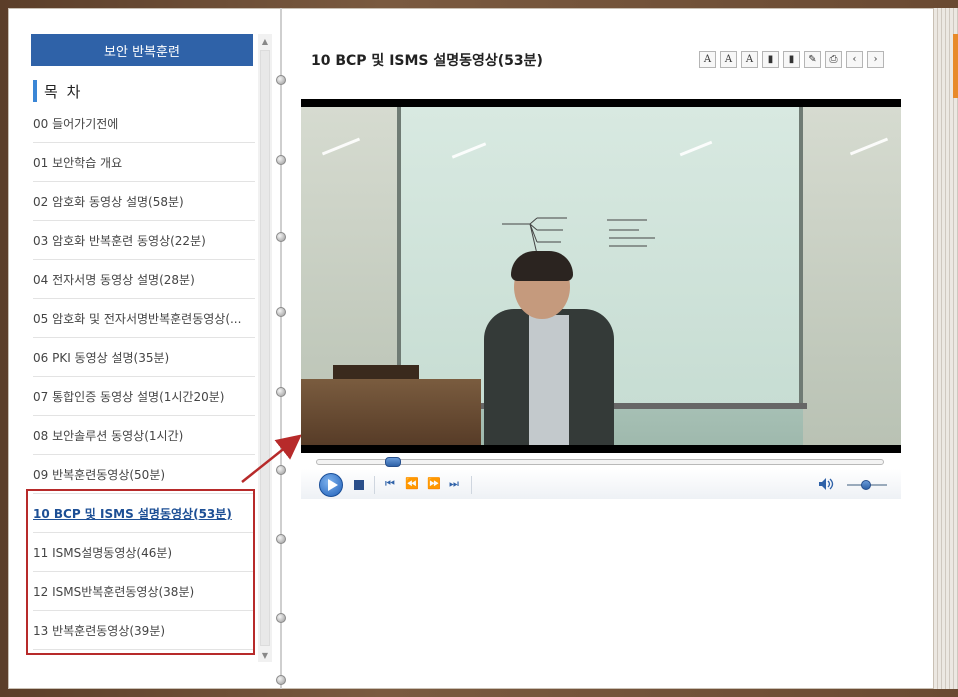 The width and height of the screenshot is (958, 697). What do you see at coordinates (434, 484) in the screenshot?
I see `fast-forward-icon: ⏩` at bounding box center [434, 484].